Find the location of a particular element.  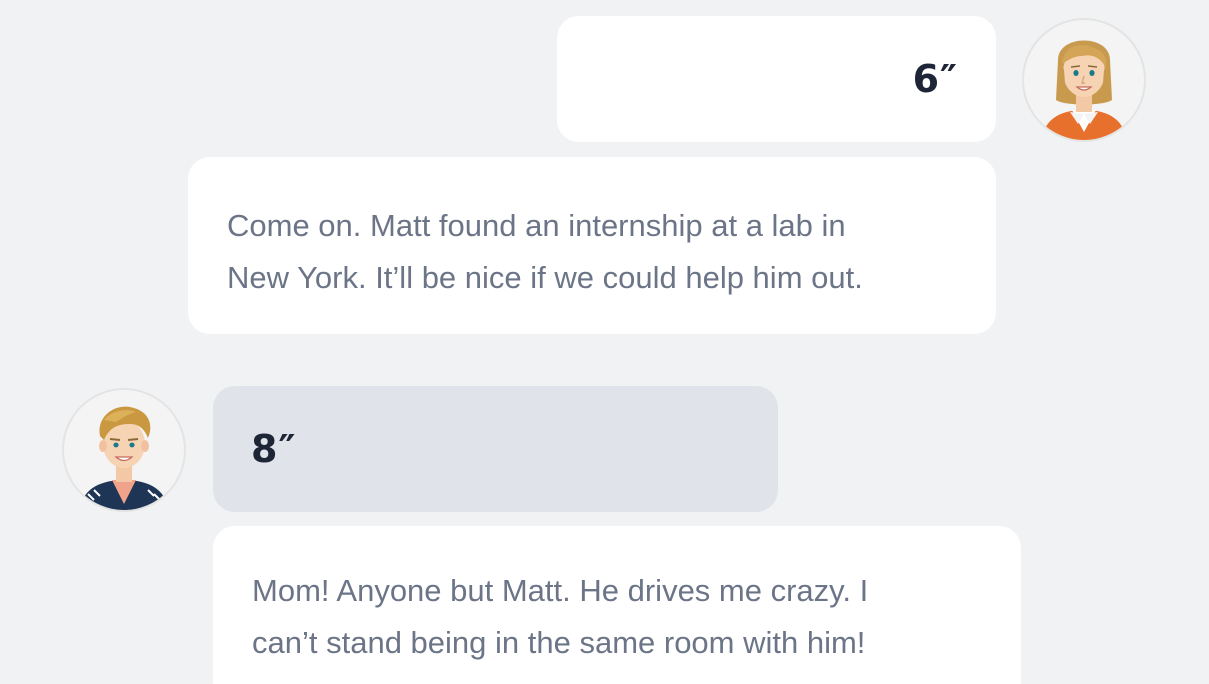

audio-duration: 6″ is located at coordinates (935, 79).